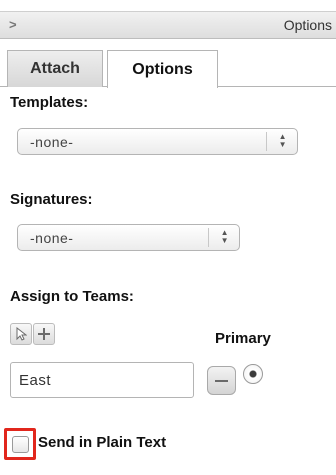 Image resolution: width=336 pixels, height=475 pixels. What do you see at coordinates (102, 442) in the screenshot?
I see `plain-text-label: Send in Plain Text` at bounding box center [102, 442].